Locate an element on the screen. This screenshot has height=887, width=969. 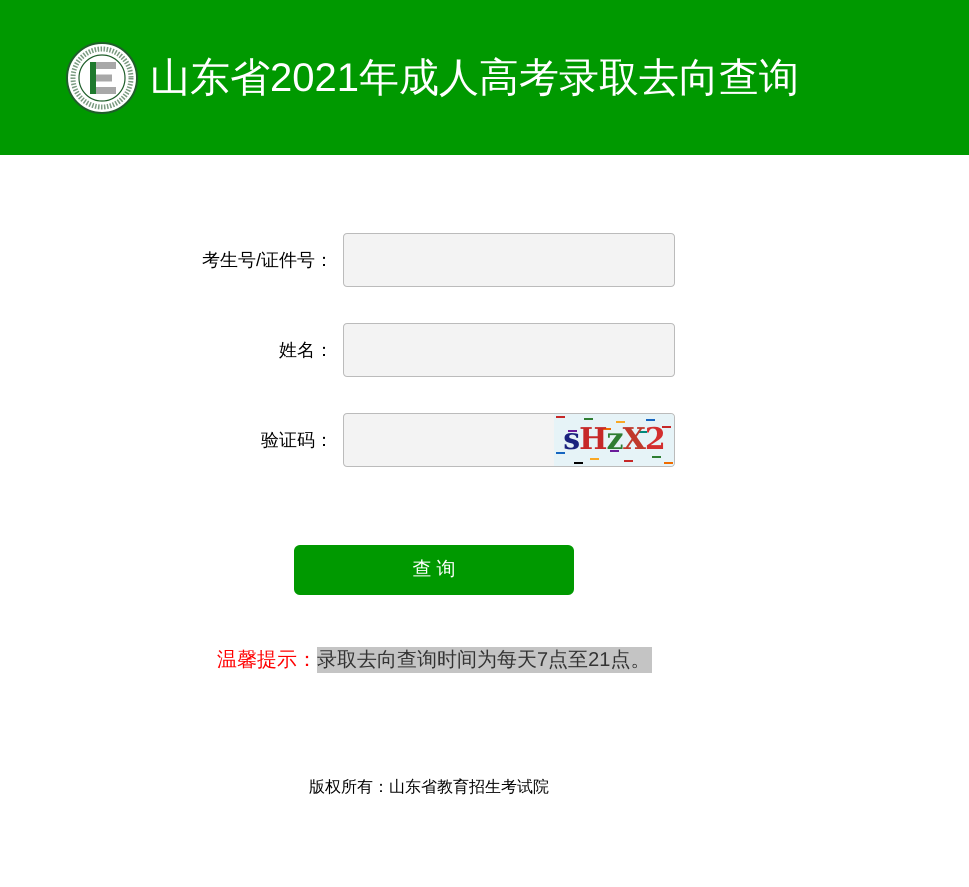
notice-label: 温馨提示： is located at coordinates (267, 660).